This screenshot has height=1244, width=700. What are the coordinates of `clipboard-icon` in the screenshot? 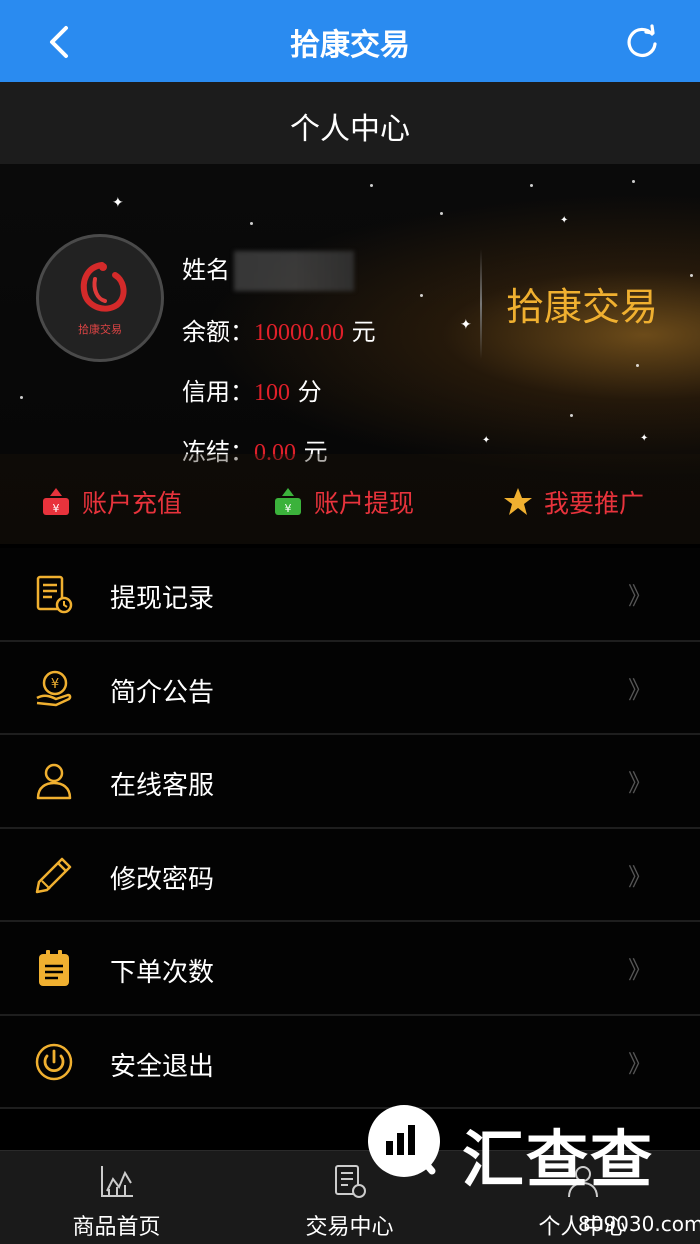 It's located at (54, 968).